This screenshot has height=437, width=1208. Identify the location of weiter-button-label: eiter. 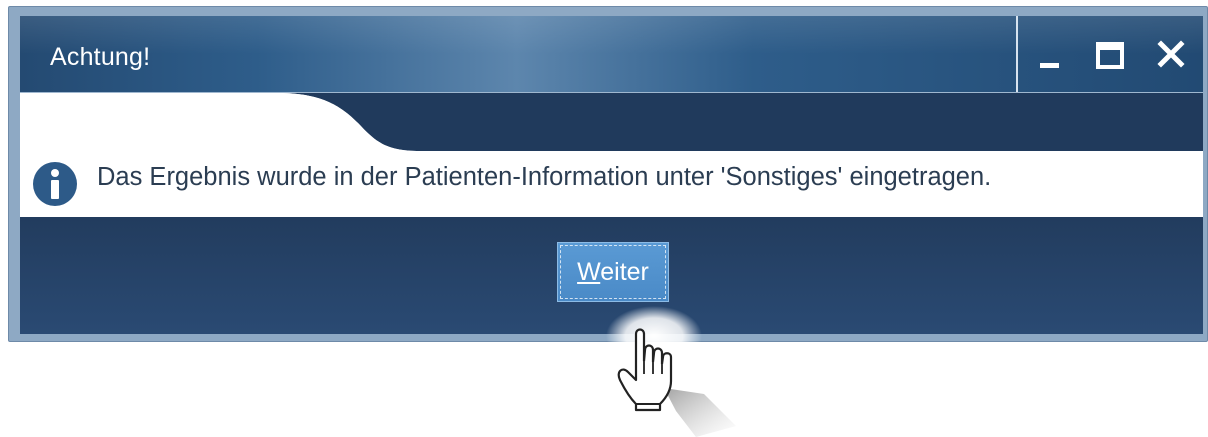
(624, 272).